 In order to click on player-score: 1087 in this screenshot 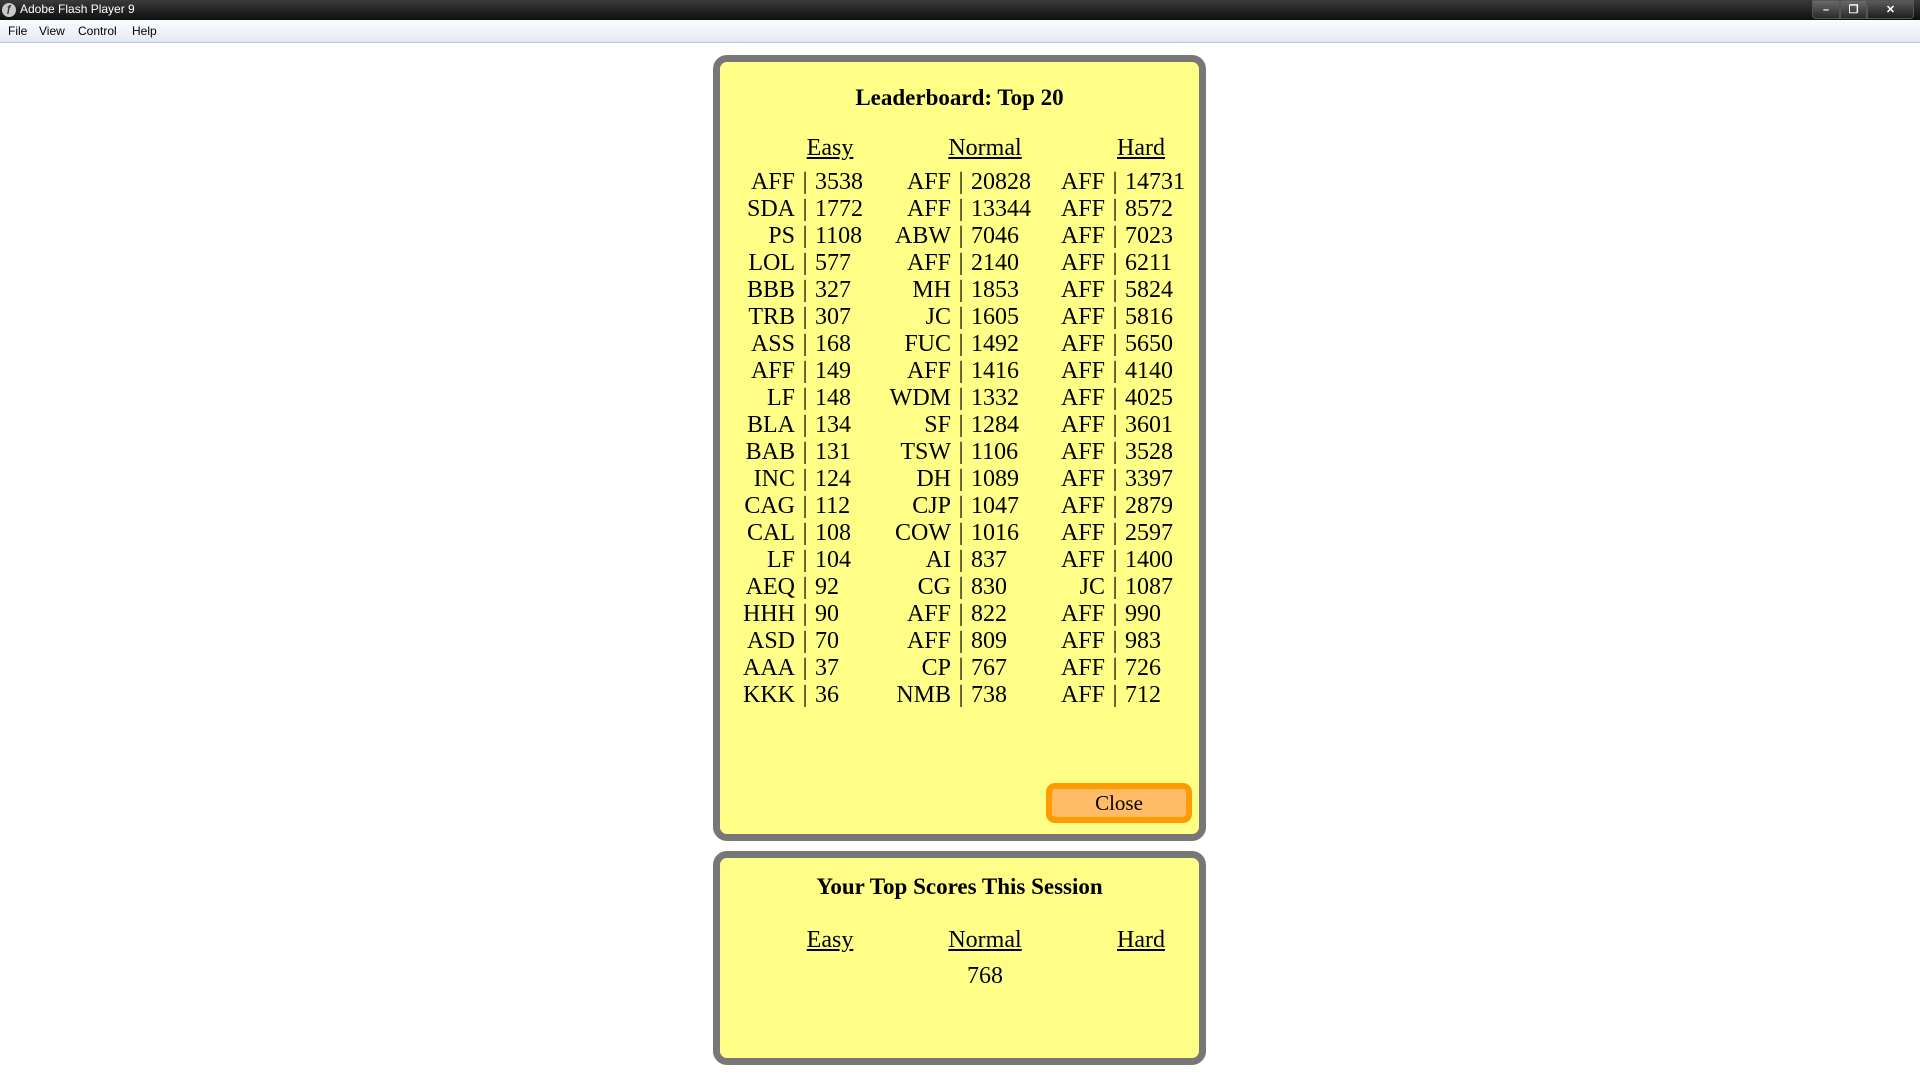, I will do `click(1149, 587)`.